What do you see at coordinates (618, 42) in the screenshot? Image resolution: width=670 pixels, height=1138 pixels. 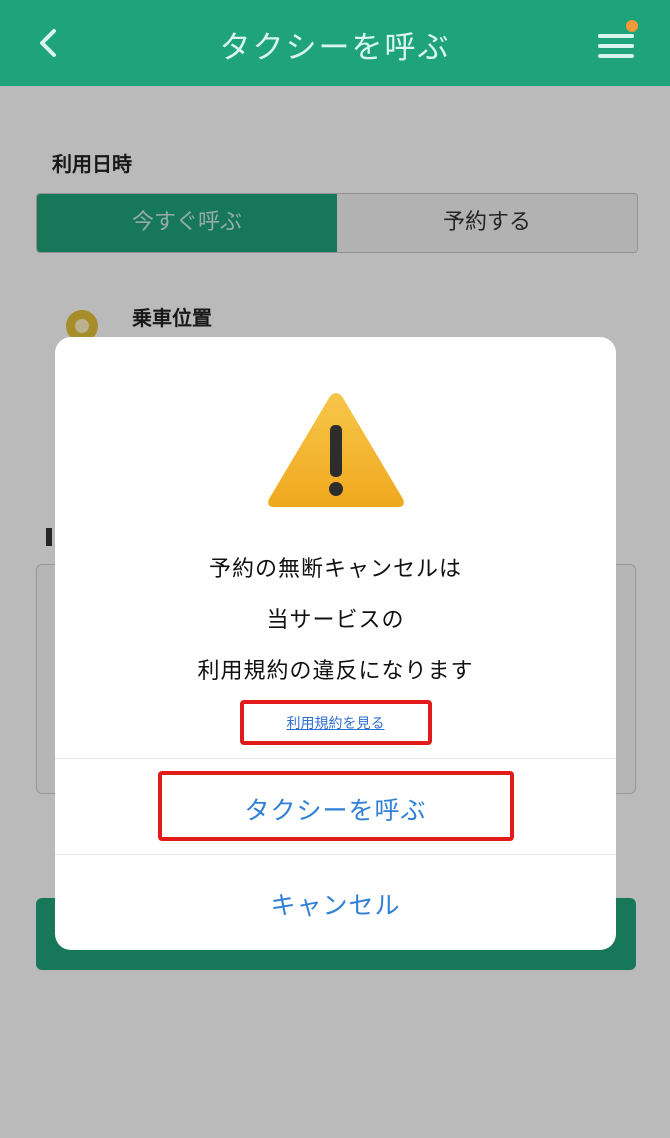 I see `menu-icon` at bounding box center [618, 42].